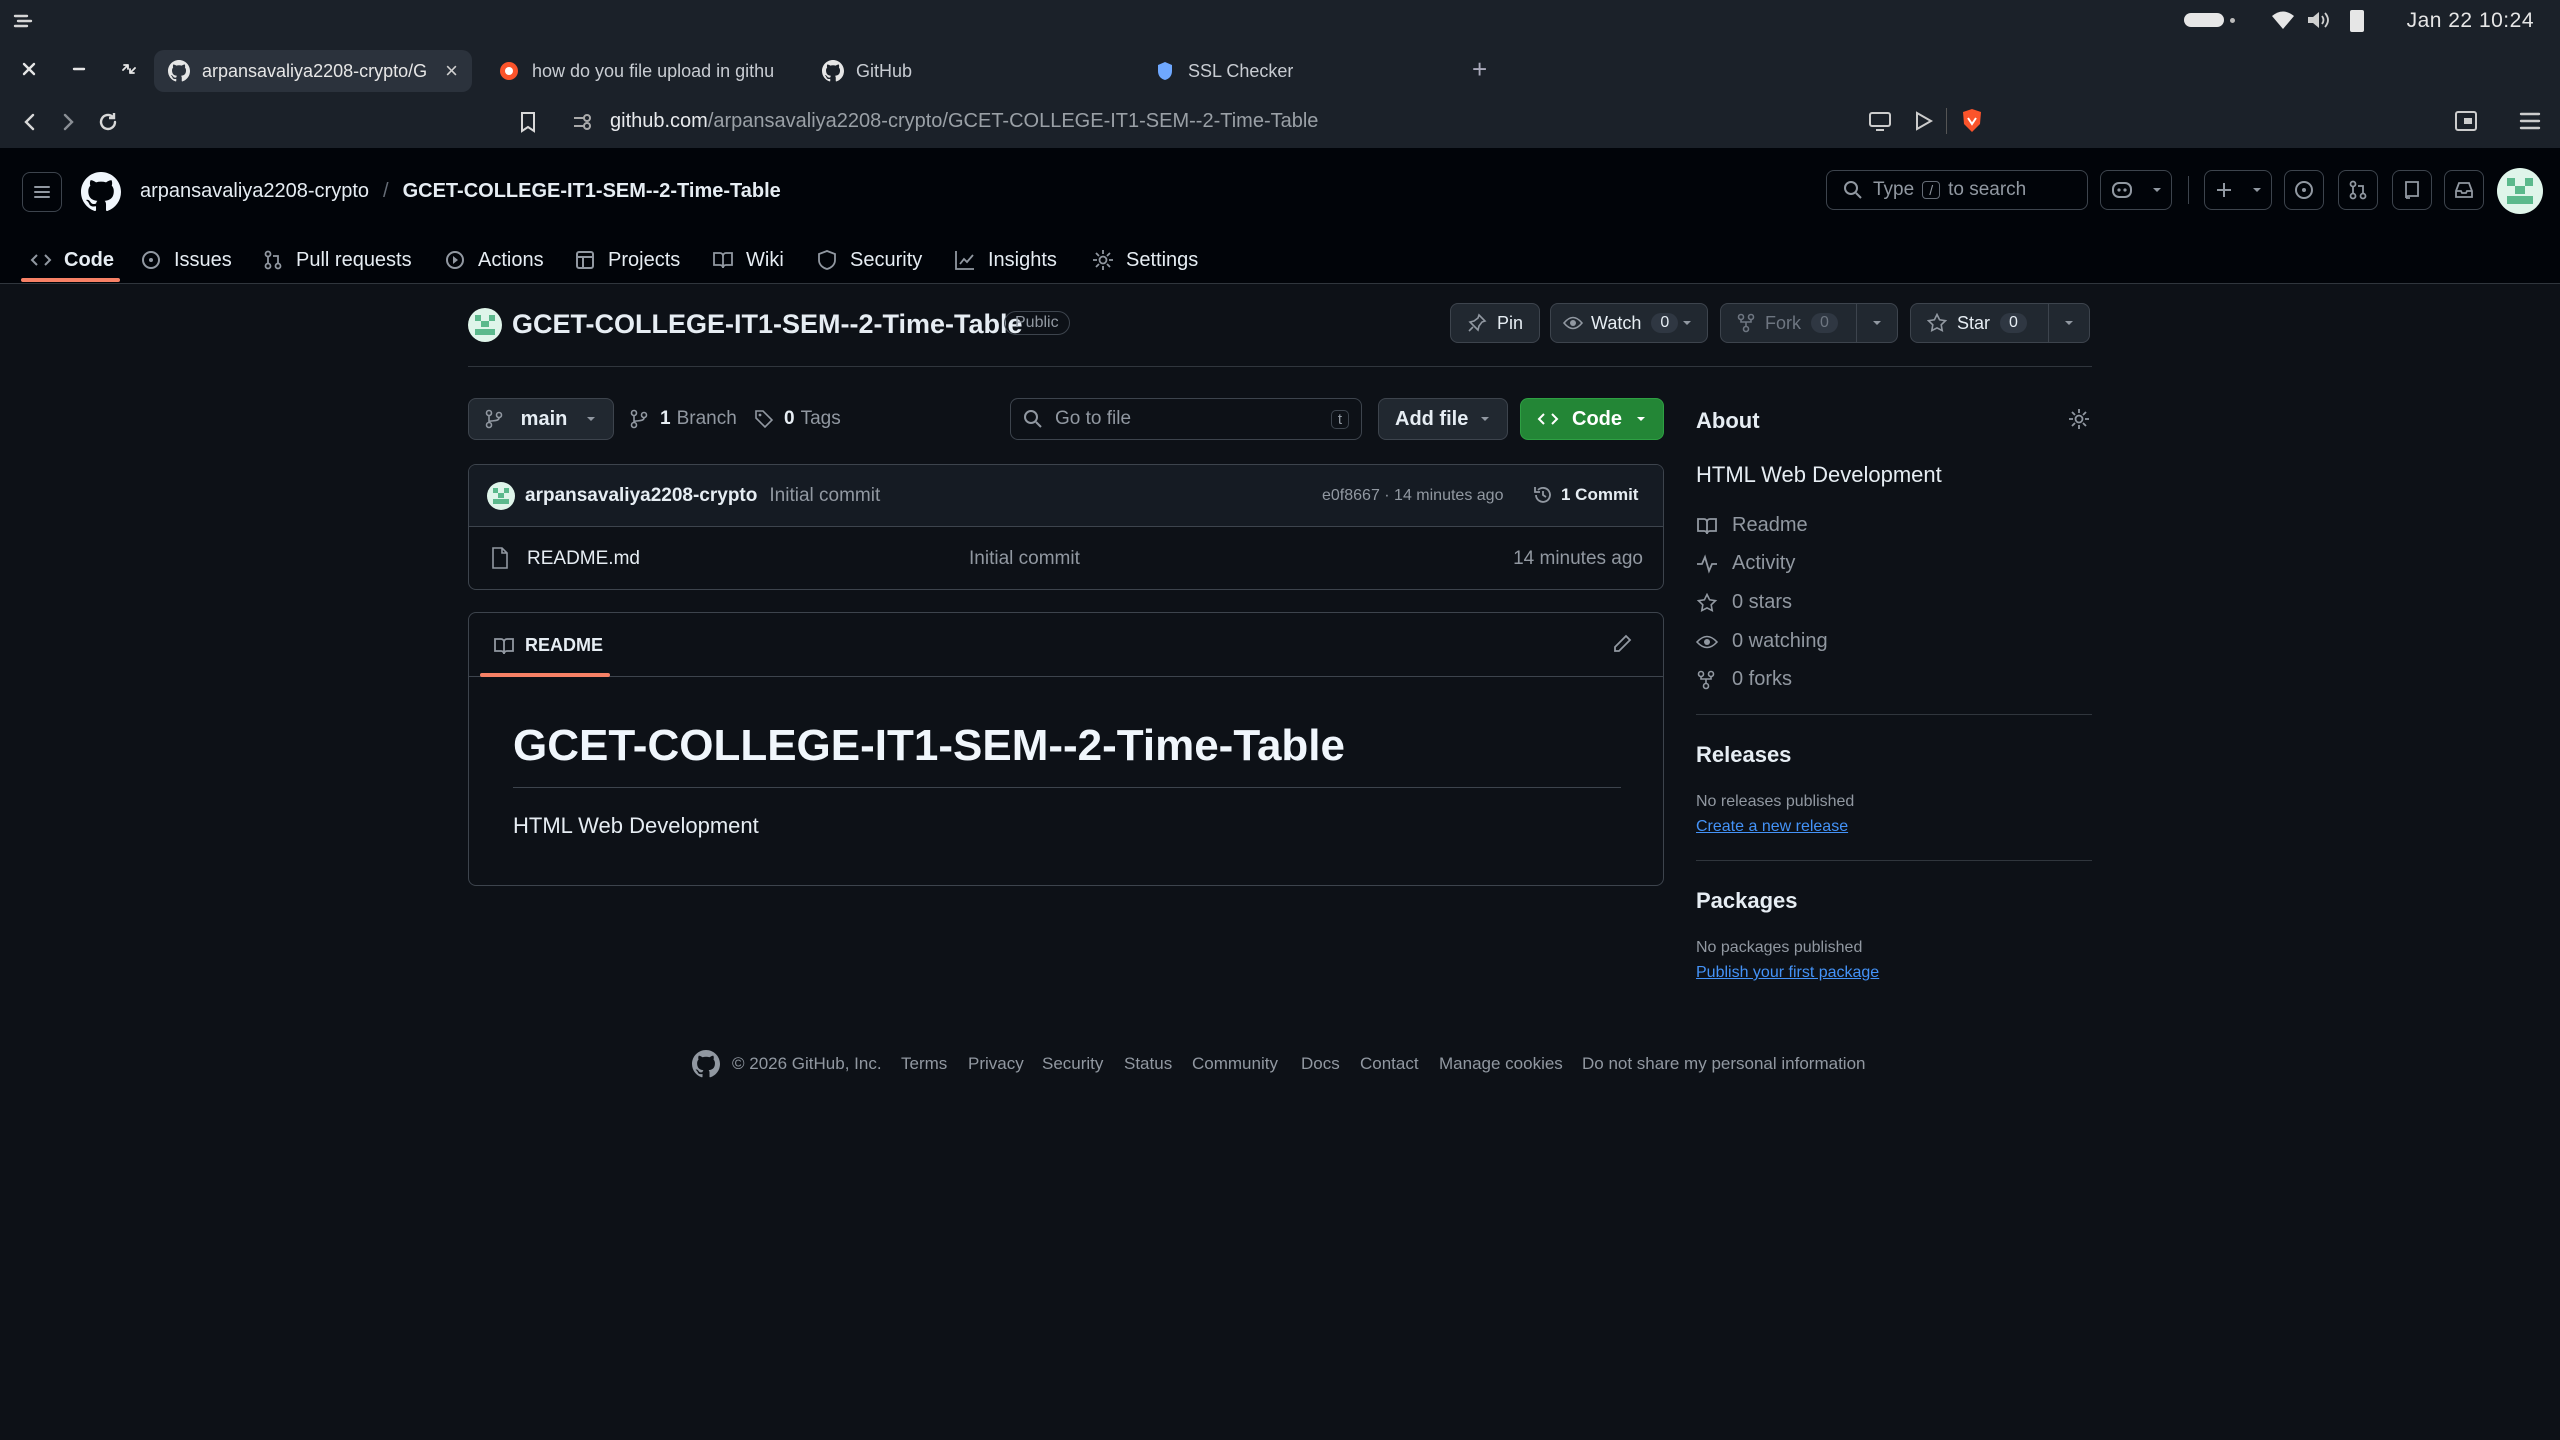  I want to click on window-minimize-icon, so click(79, 69).